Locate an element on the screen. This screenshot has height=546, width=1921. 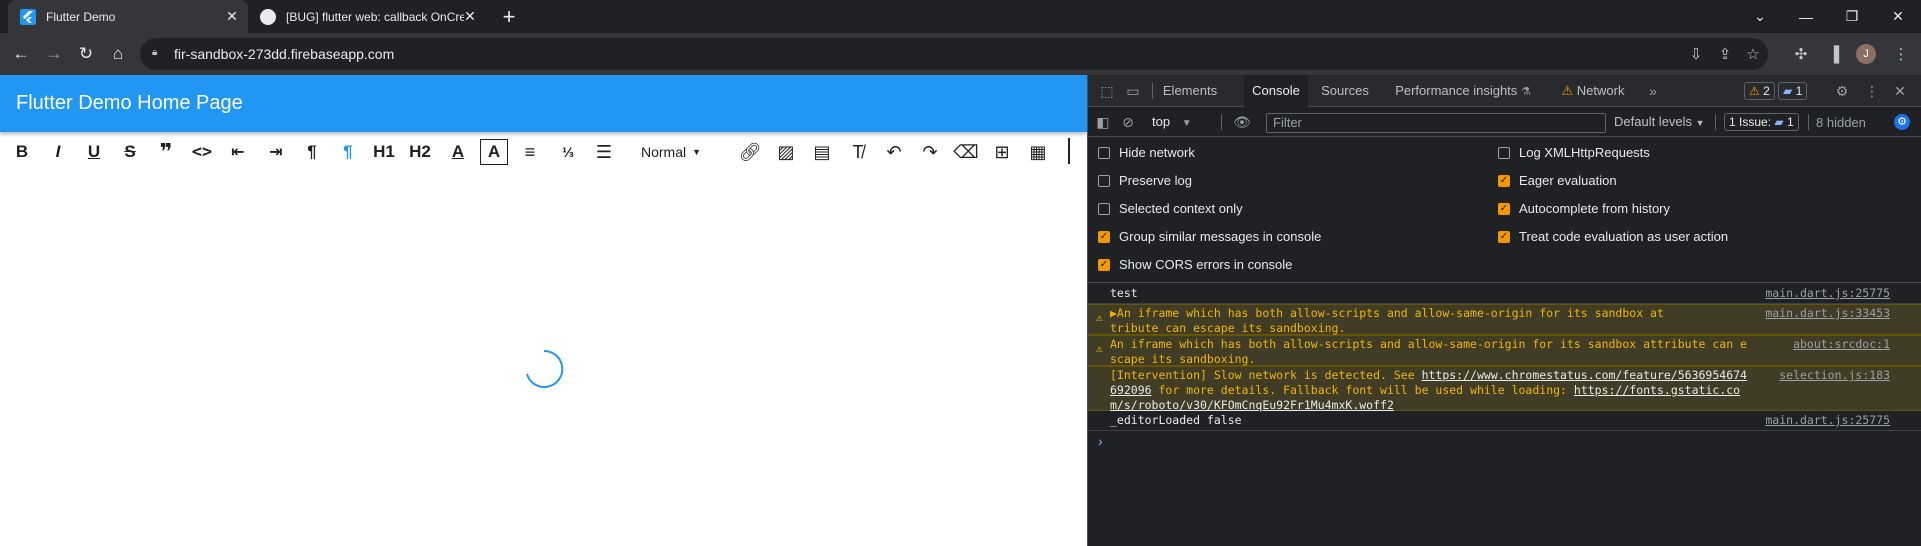
ordered-list-button: ⅓ is located at coordinates (568, 152).